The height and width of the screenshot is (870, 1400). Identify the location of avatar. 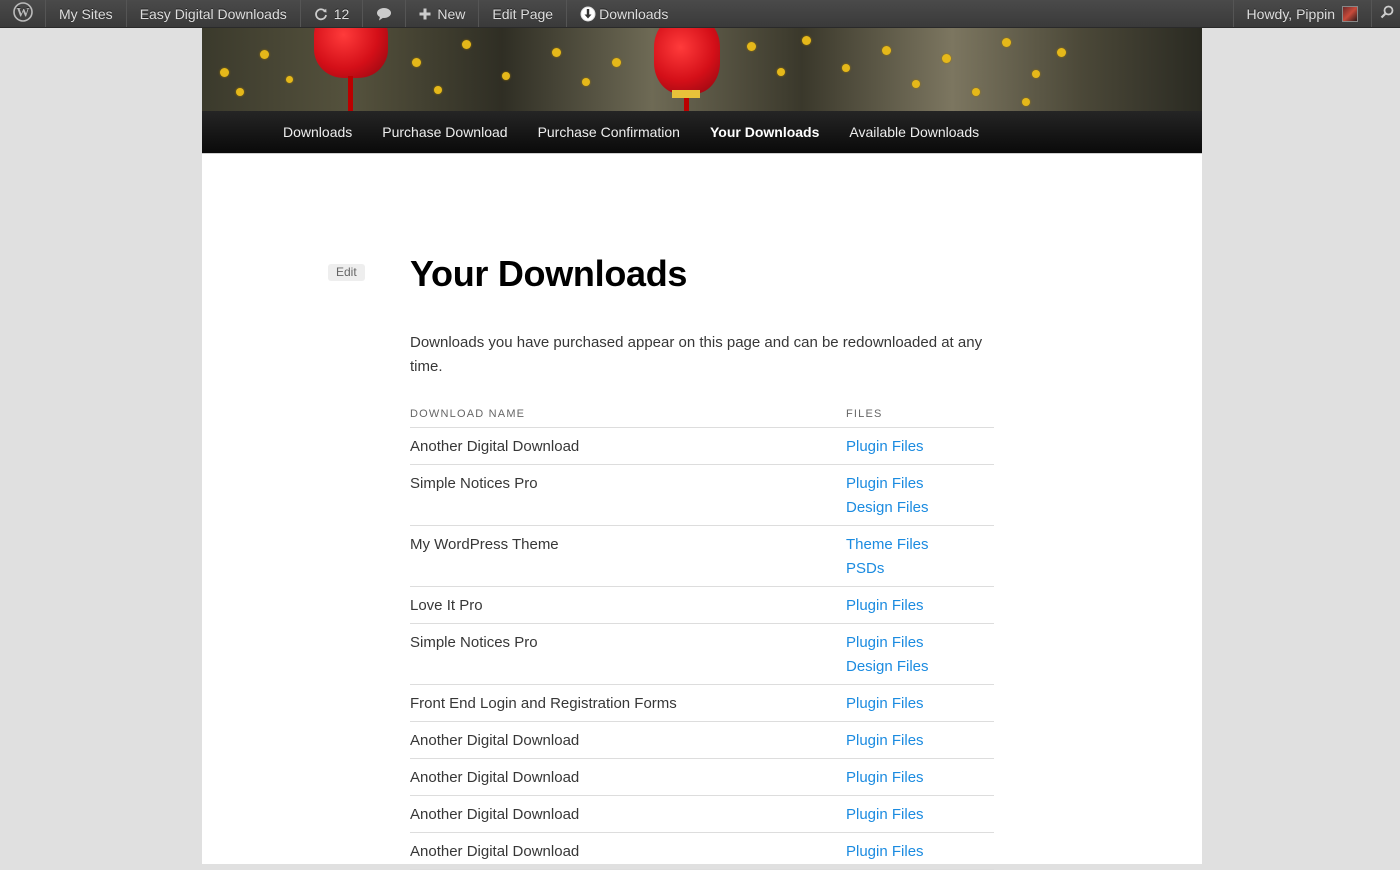
(1350, 13).